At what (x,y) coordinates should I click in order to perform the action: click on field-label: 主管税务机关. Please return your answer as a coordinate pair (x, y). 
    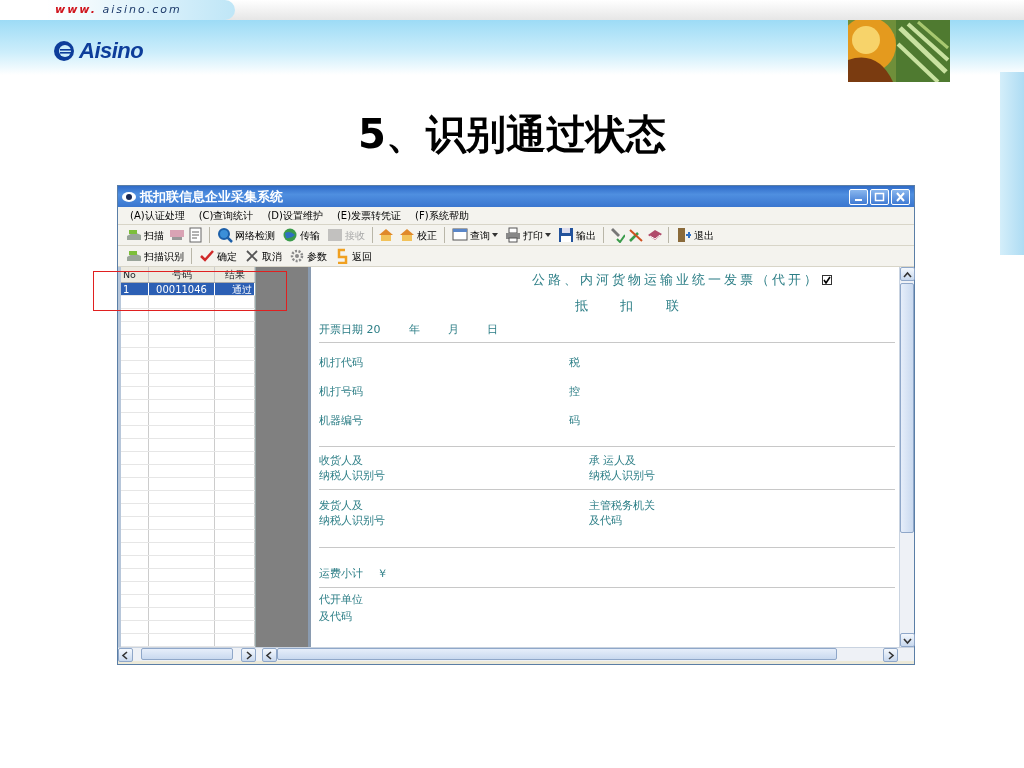
    Looking at the image, I should click on (622, 505).